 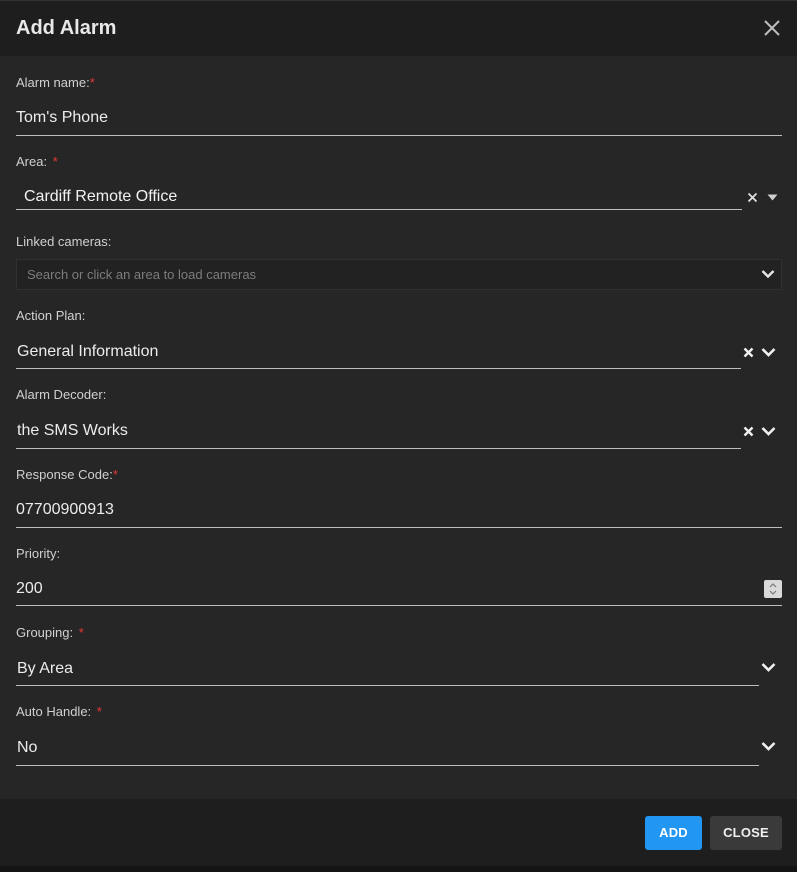 I want to click on add-button: ADD, so click(x=673, y=833).